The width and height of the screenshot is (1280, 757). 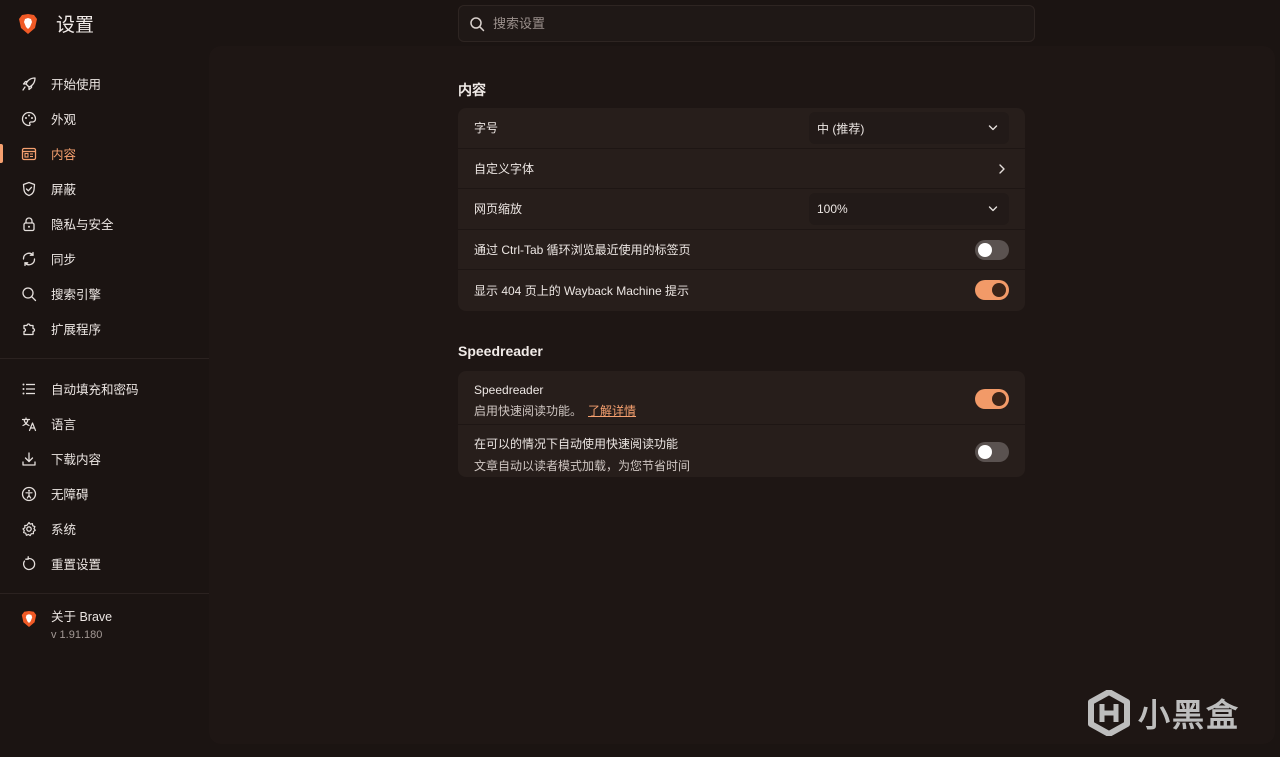 I want to click on lock-icon, so click(x=29, y=223).